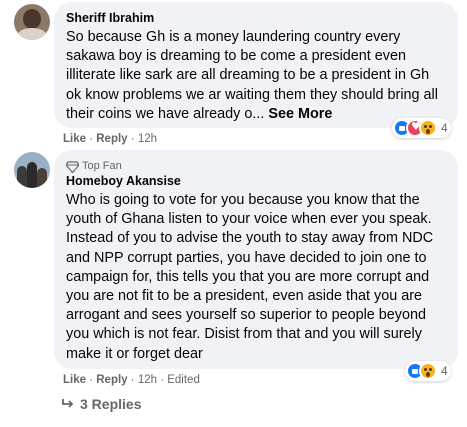 The image size is (467, 427). What do you see at coordinates (183, 380) in the screenshot?
I see `edited-label: Edited` at bounding box center [183, 380].